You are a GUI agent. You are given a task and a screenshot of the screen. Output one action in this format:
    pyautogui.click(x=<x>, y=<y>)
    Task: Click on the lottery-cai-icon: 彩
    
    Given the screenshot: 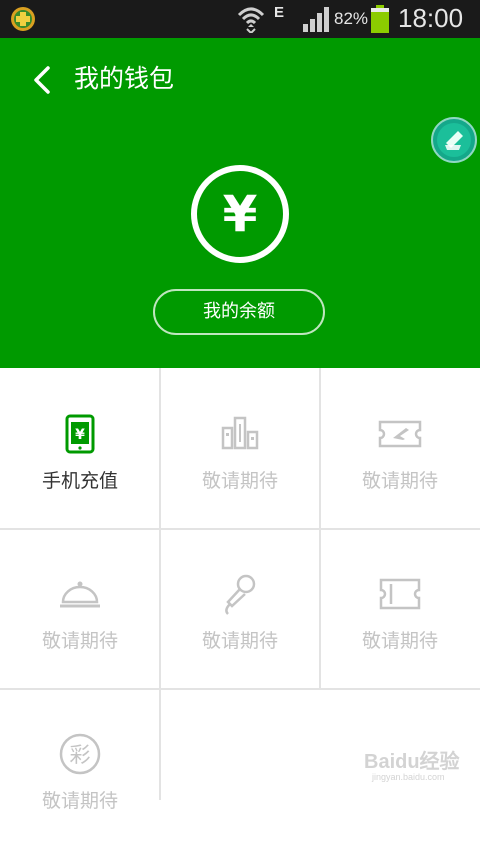 What is the action you would take?
    pyautogui.click(x=80, y=754)
    